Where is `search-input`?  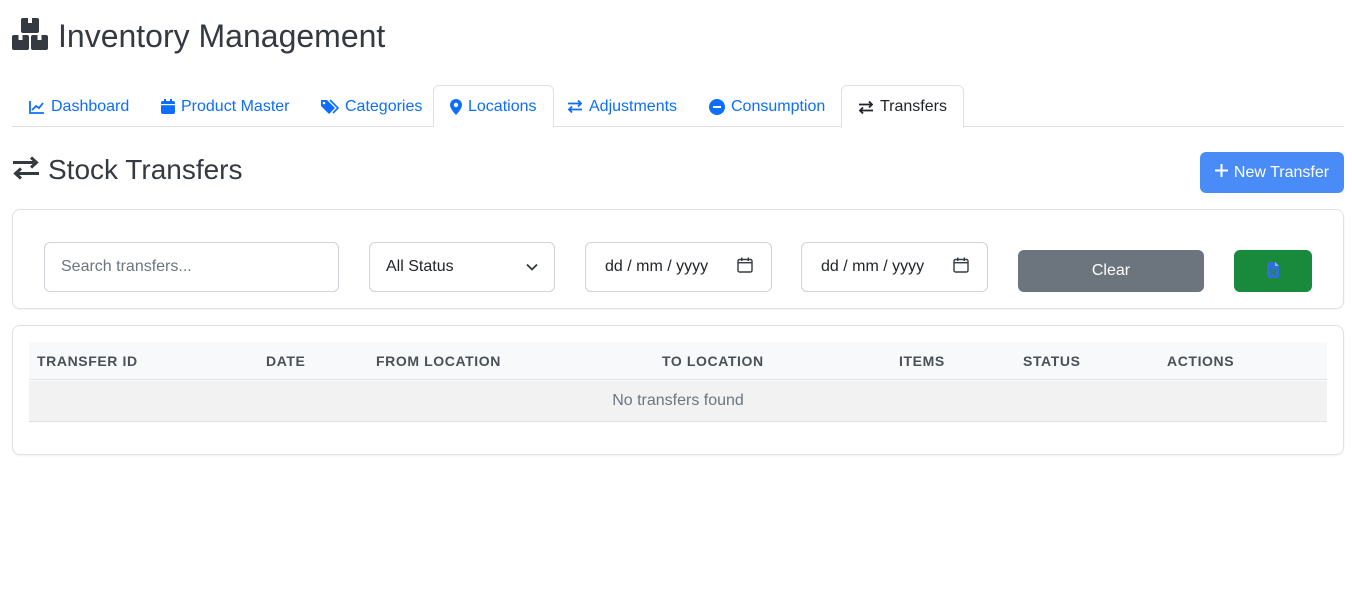
search-input is located at coordinates (191, 267).